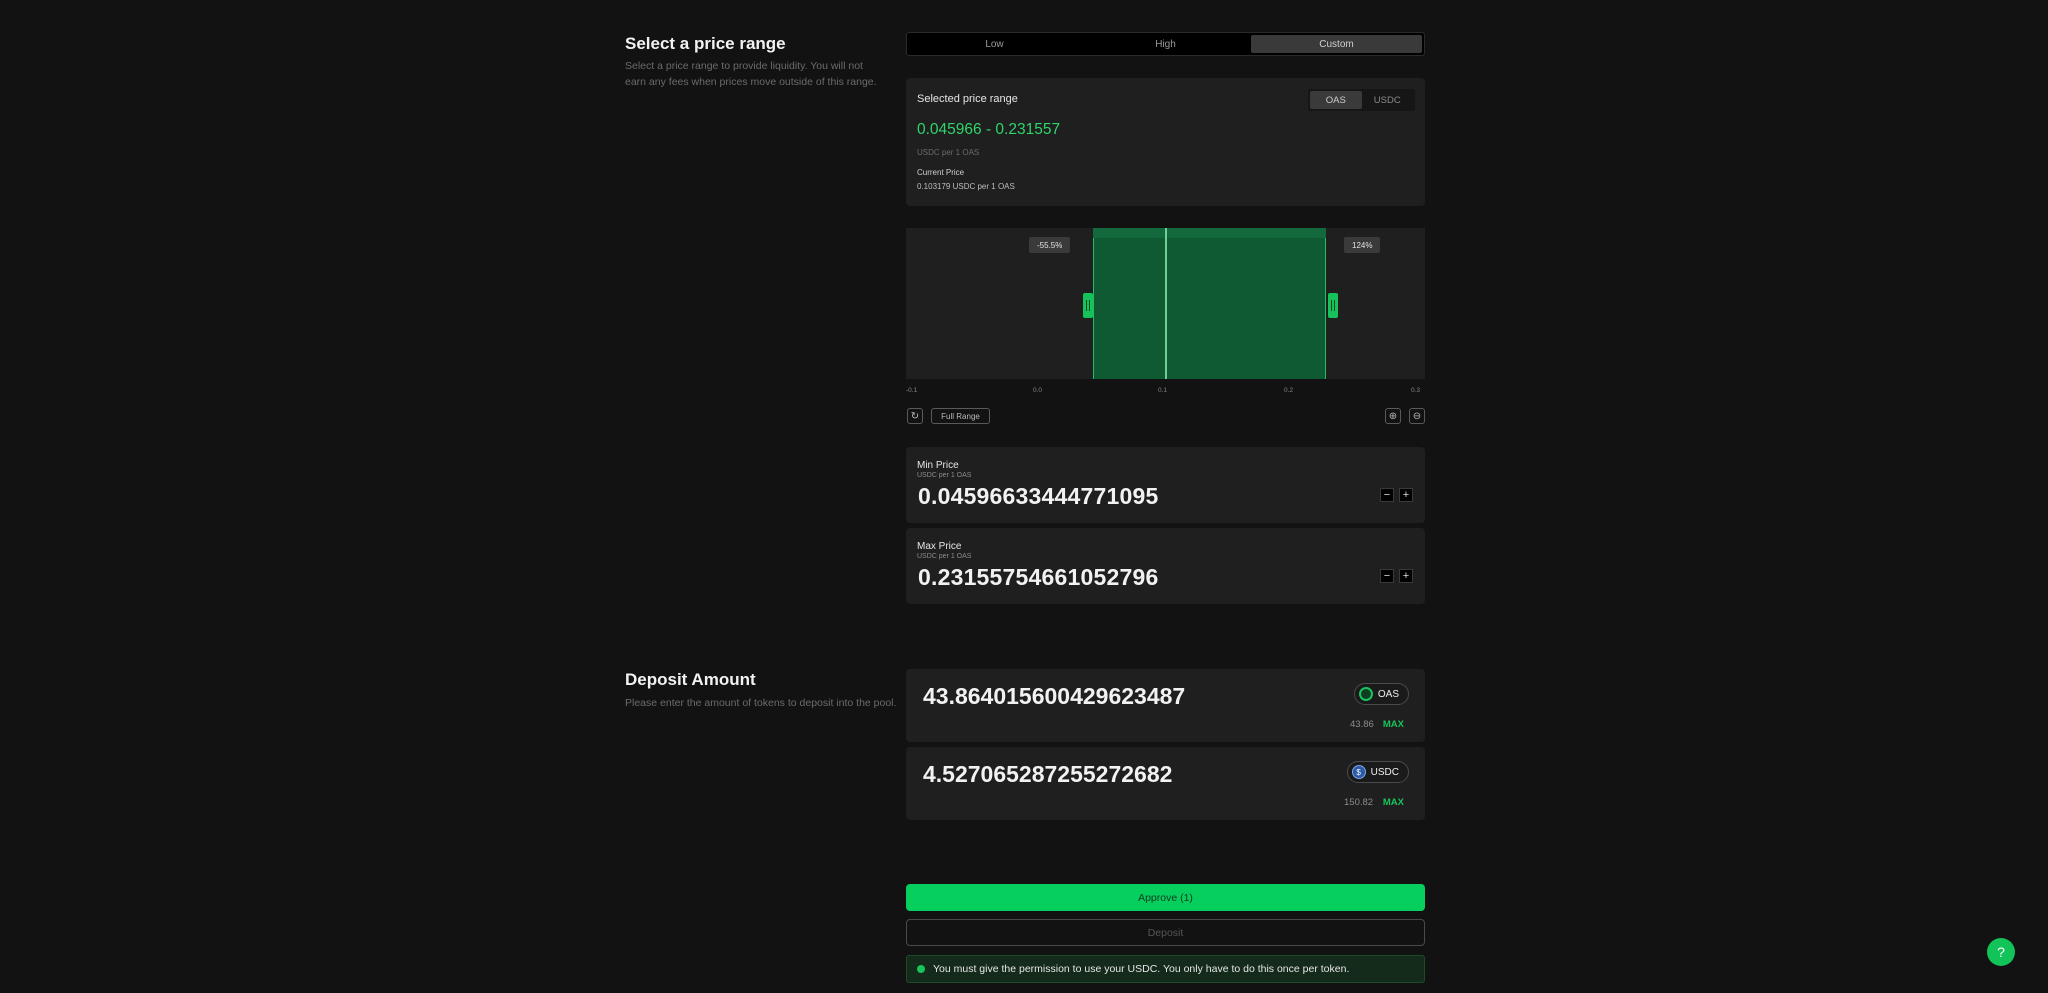 This screenshot has width=2048, height=993. I want to click on min-price-input: 0.04596633444771095, so click(1038, 496).